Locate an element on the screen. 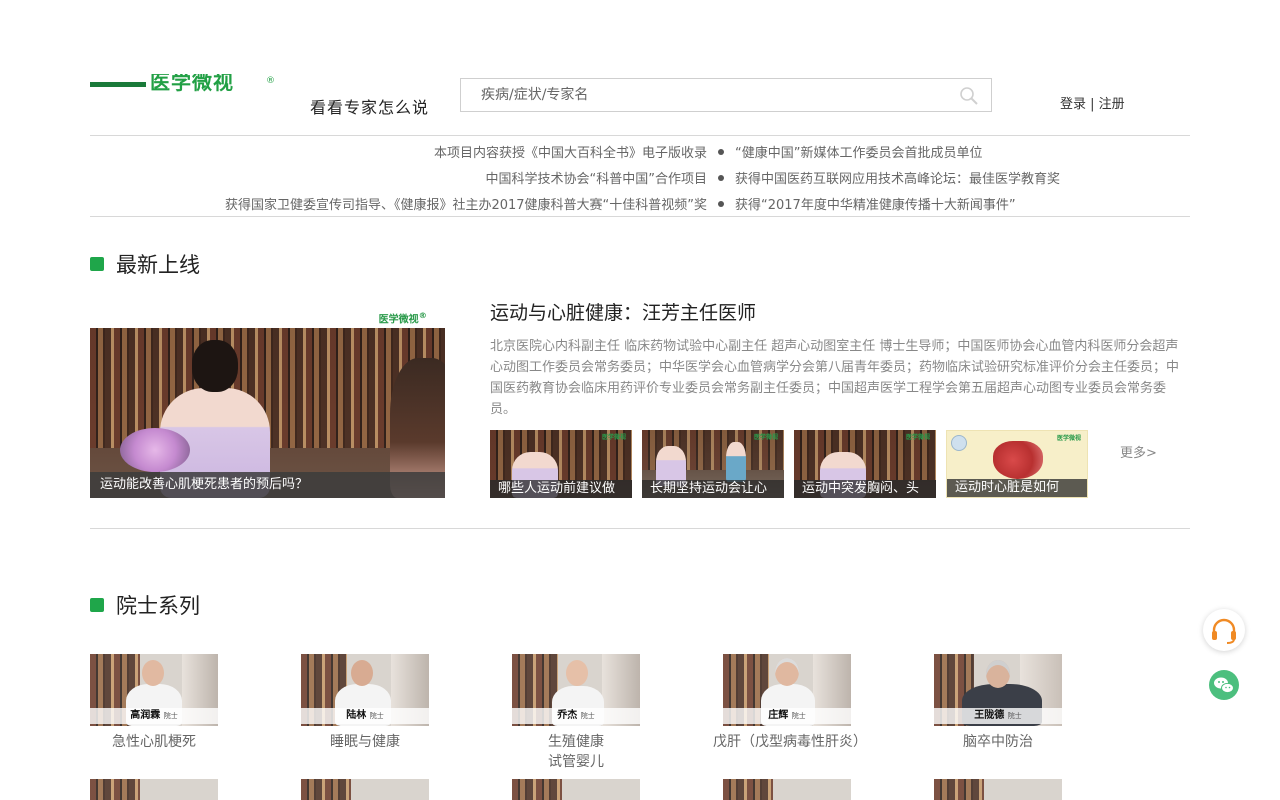  more-link: 更多> is located at coordinates (1138, 451).